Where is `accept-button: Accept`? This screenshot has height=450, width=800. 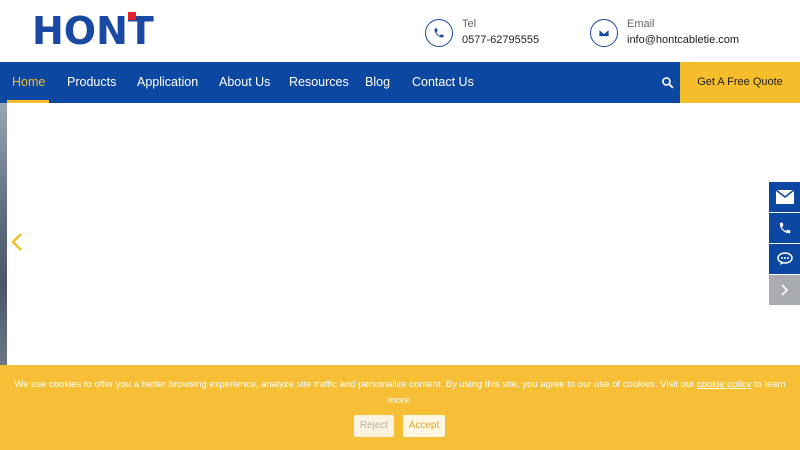
accept-button: Accept is located at coordinates (424, 426).